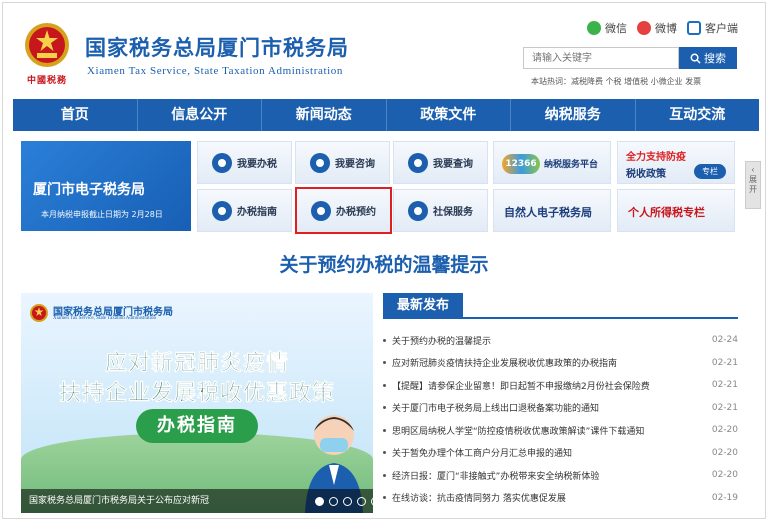 The height and width of the screenshot is (521, 768). Describe the element at coordinates (46, 81) in the screenshot. I see `emblem-caption: 中國税務` at that location.